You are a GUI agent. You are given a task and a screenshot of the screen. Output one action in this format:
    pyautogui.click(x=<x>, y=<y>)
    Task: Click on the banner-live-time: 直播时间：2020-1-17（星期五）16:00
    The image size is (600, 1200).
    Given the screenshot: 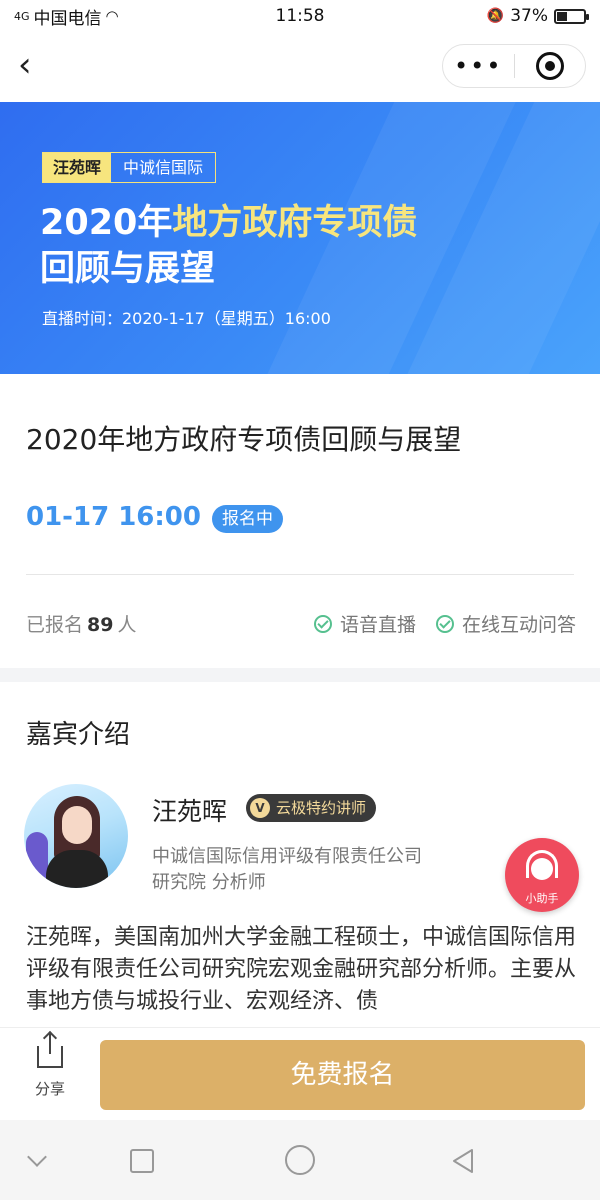 What is the action you would take?
    pyautogui.click(x=186, y=318)
    